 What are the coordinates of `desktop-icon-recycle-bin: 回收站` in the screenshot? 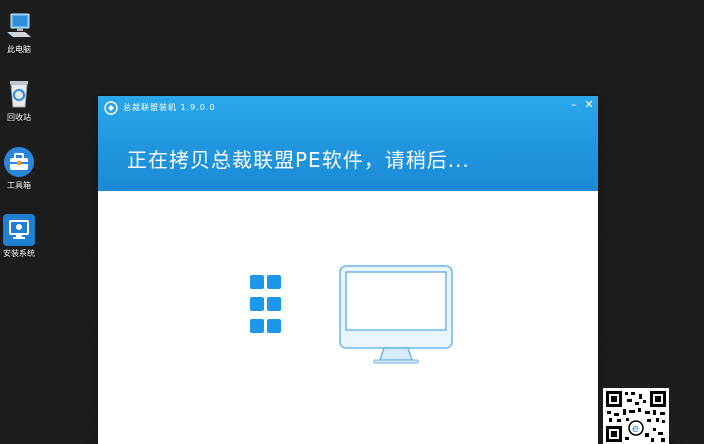 It's located at (19, 100).